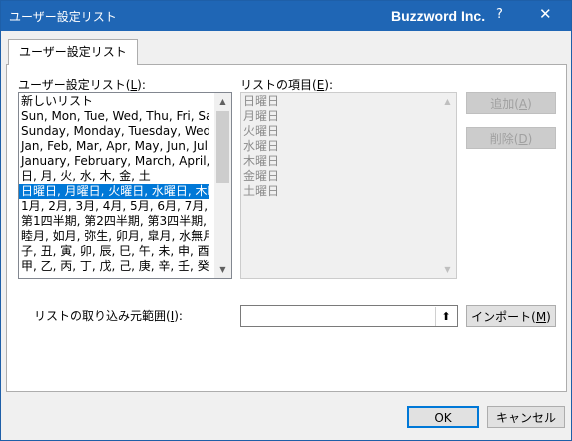  Describe the element at coordinates (108, 316) in the screenshot. I see `import-range-label: リストの取り込み元範囲(I):` at that location.